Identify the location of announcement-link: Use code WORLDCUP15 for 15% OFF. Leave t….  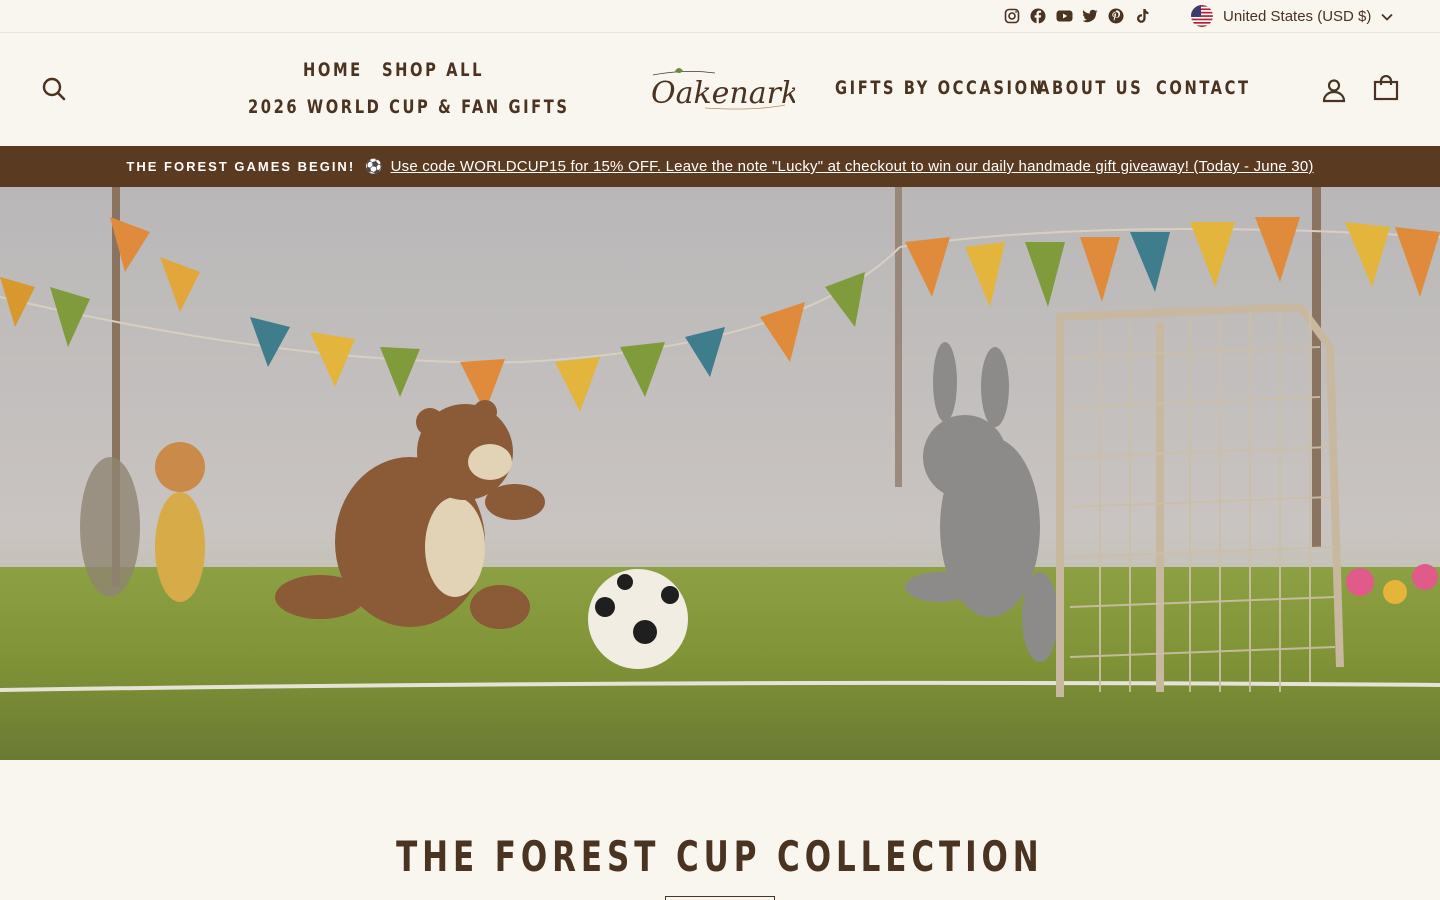
(852, 166).